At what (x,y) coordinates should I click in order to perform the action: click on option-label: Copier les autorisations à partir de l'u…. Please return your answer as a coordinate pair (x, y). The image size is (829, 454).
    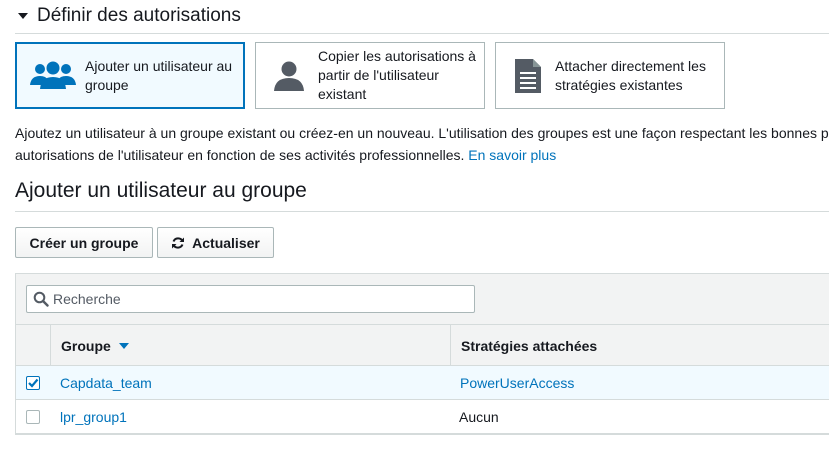
    Looking at the image, I should click on (397, 75).